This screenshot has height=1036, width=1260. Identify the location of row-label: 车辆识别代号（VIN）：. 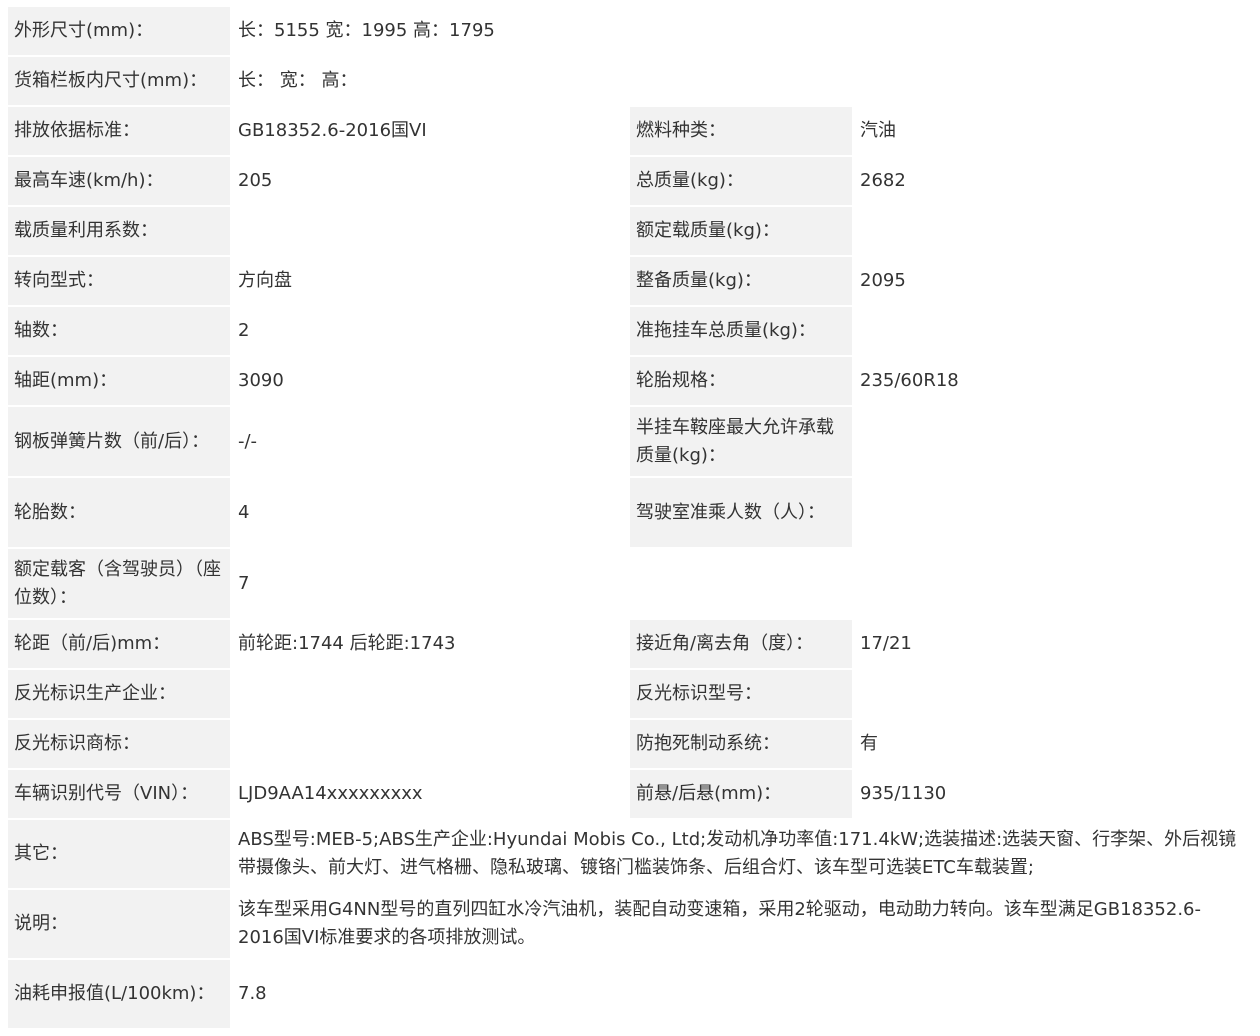
(119, 794).